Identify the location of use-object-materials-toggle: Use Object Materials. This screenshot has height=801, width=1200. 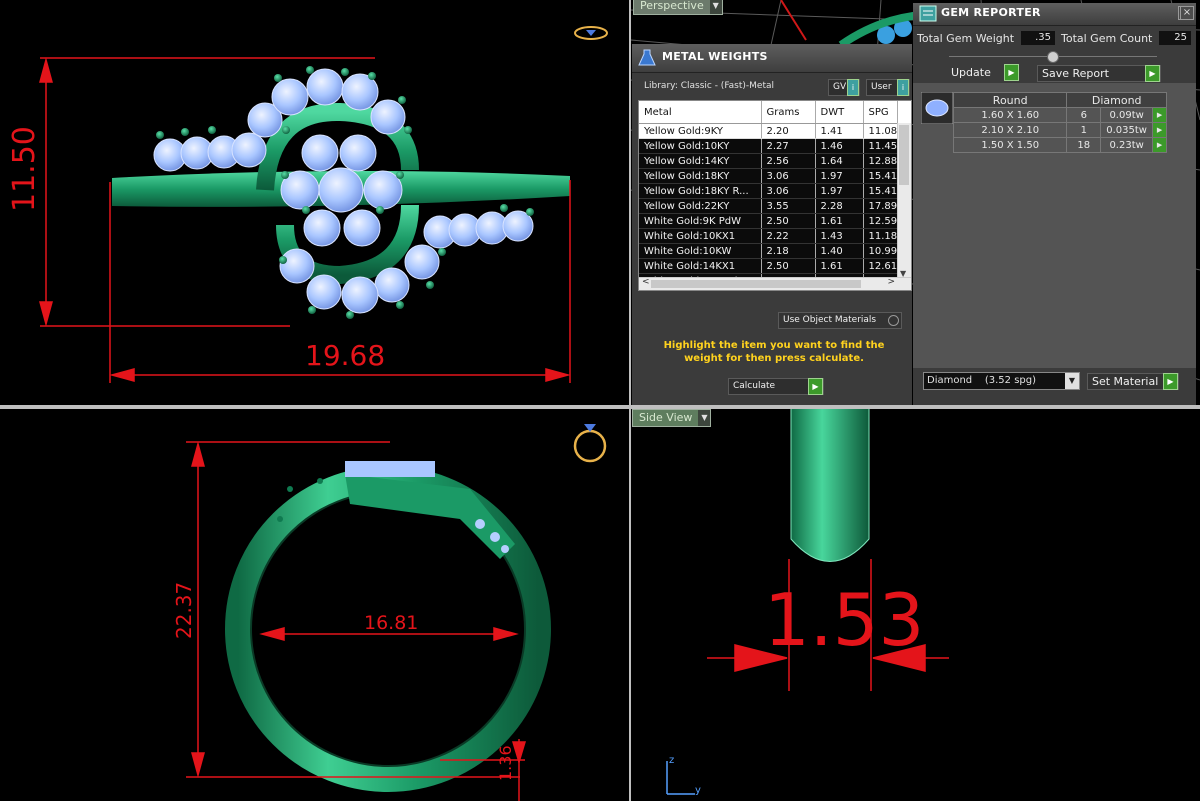
(840, 320).